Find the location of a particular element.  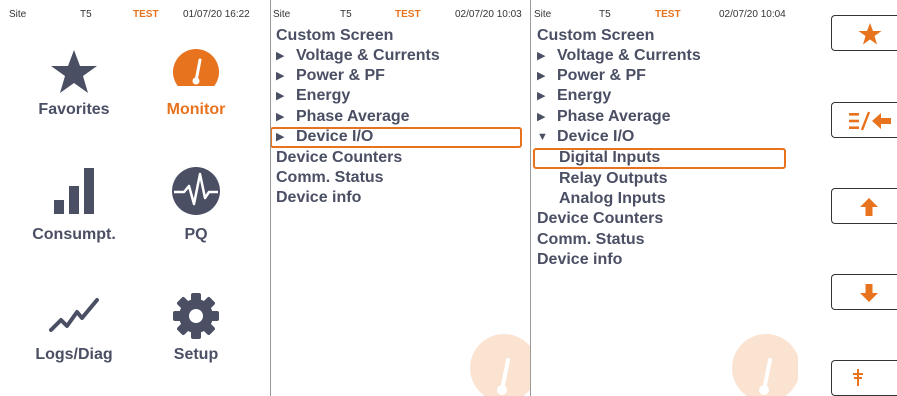

menu-item-device-io: ▶ Device I/O is located at coordinates (324, 137).